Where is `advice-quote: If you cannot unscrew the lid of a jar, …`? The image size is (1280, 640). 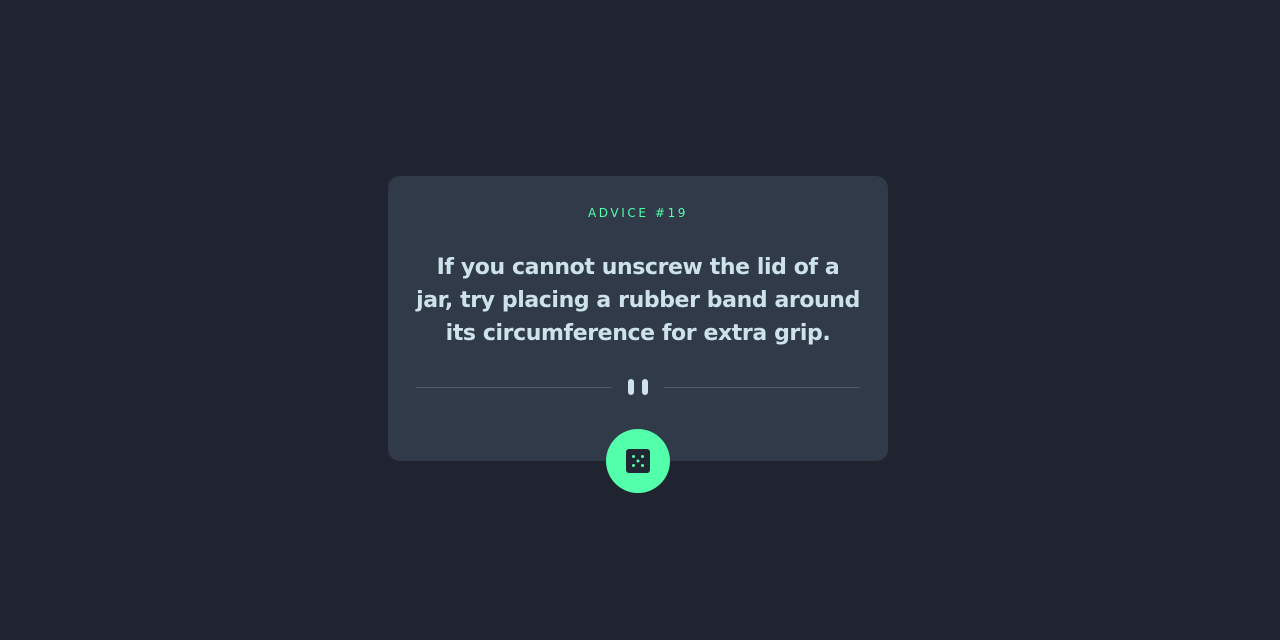 advice-quote: If you cannot unscrew the lid of a jar, … is located at coordinates (638, 300).